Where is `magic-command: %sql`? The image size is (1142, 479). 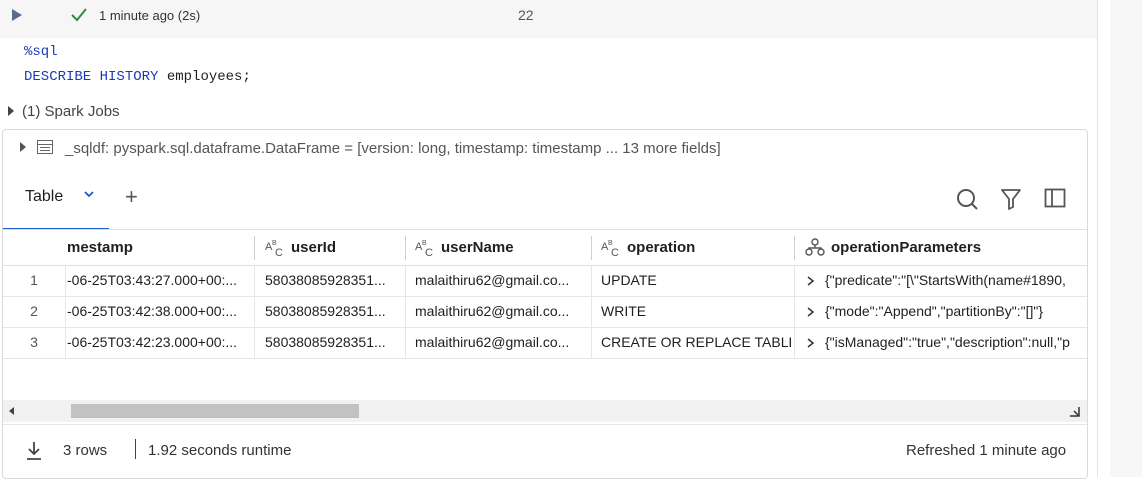 magic-command: %sql is located at coordinates (41, 52).